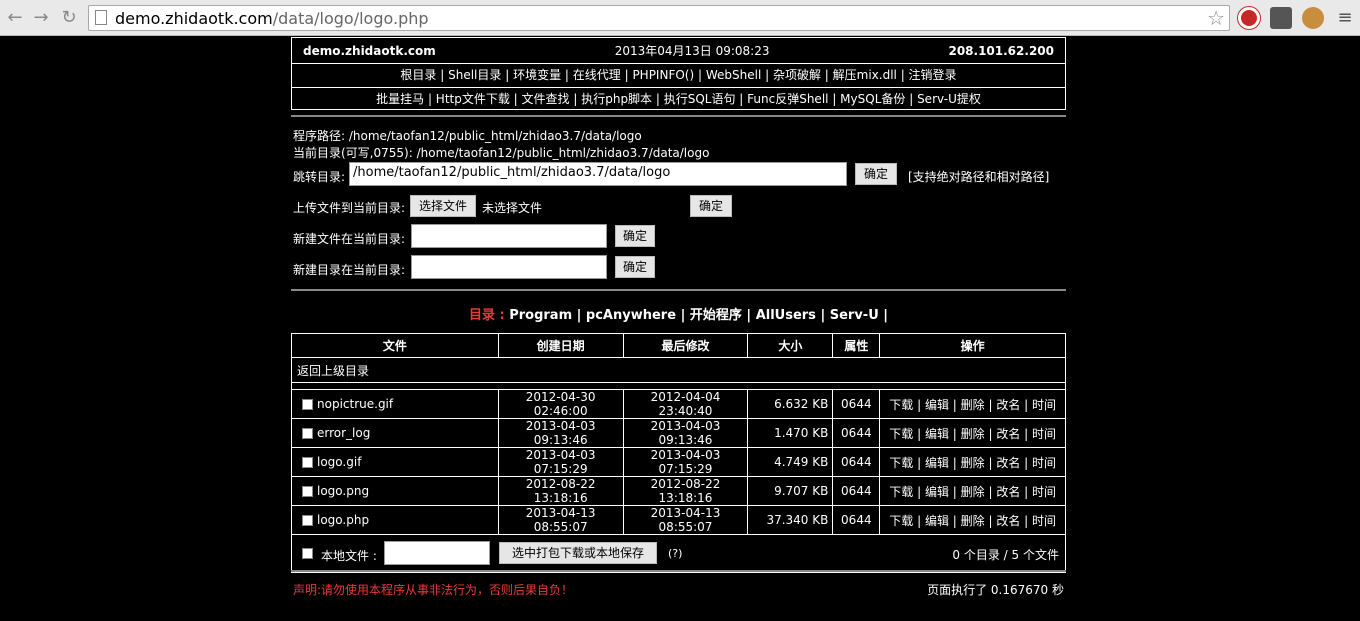 Image resolution: width=1360 pixels, height=621 pixels. I want to click on tools-menu-item: Serv-U提权, so click(949, 99).